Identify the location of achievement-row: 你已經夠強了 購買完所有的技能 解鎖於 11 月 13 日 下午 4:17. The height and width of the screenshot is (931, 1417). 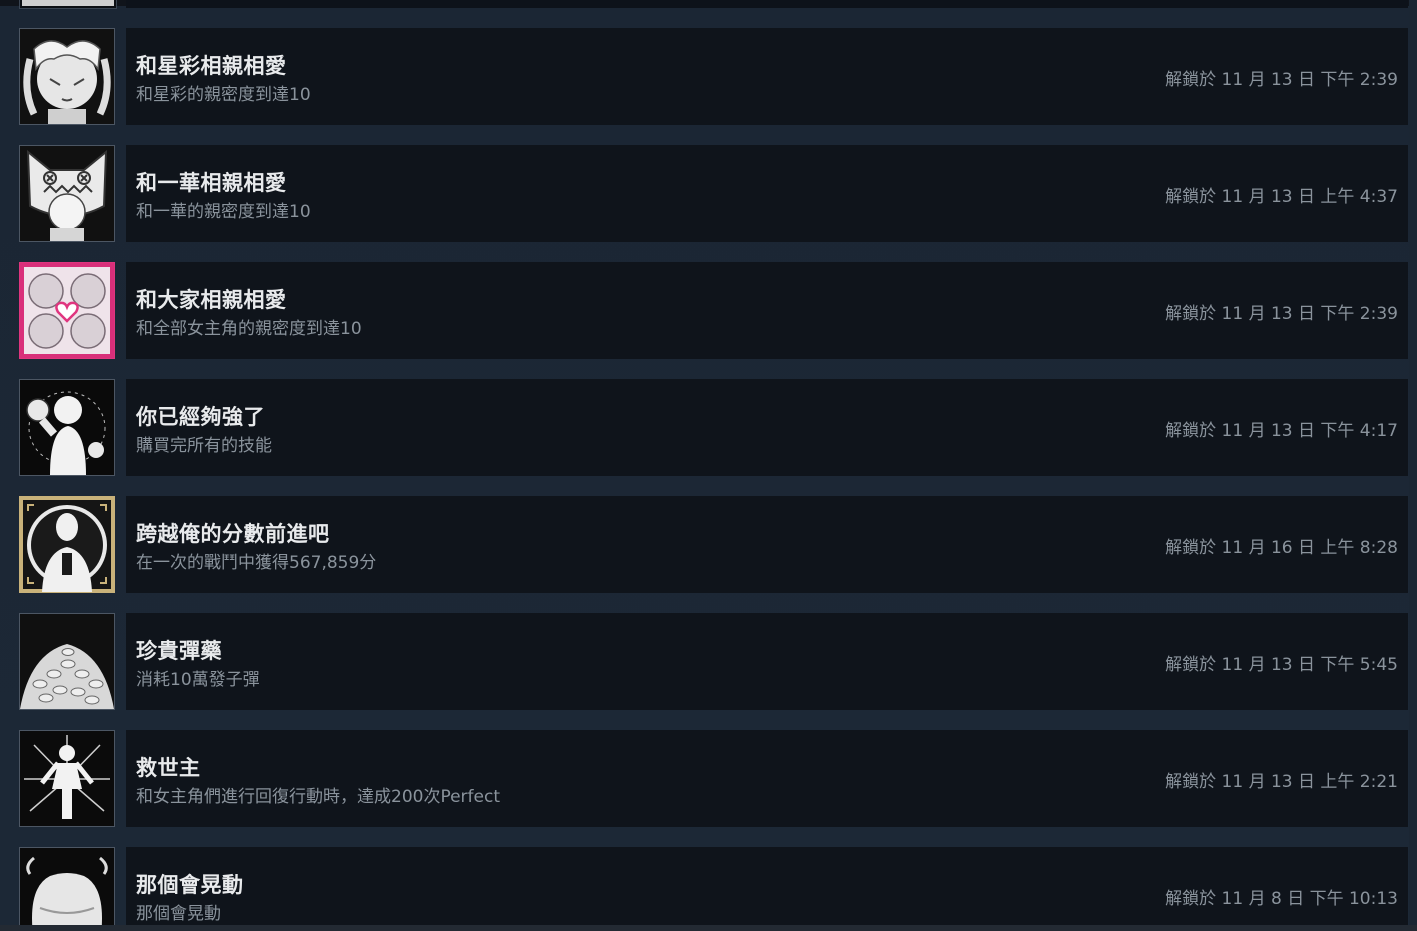
(714, 427).